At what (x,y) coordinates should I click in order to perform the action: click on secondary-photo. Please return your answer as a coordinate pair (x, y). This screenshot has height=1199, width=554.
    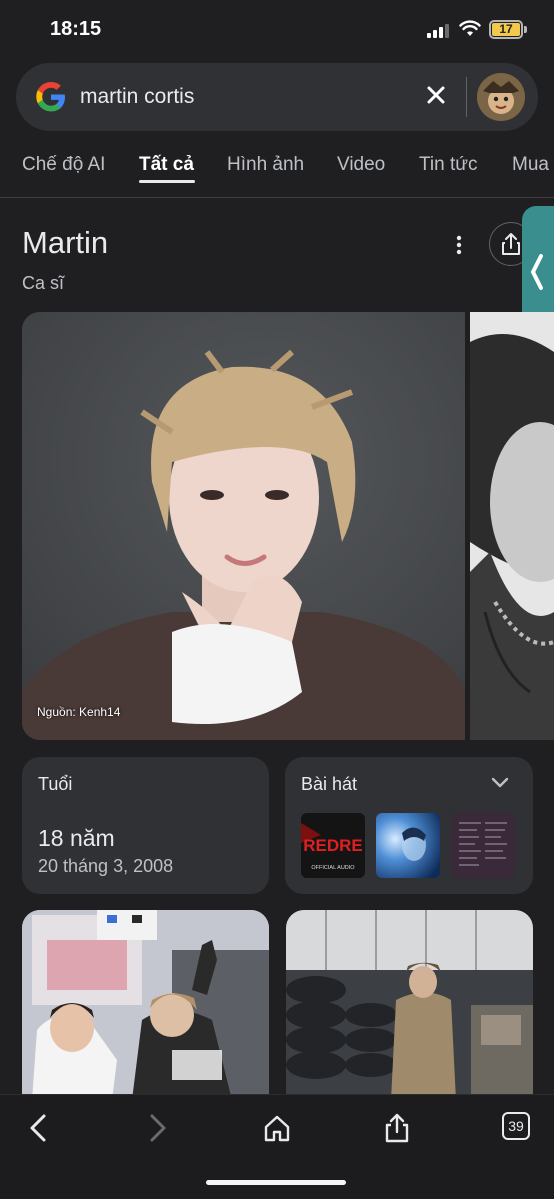
    Looking at the image, I should click on (512, 526).